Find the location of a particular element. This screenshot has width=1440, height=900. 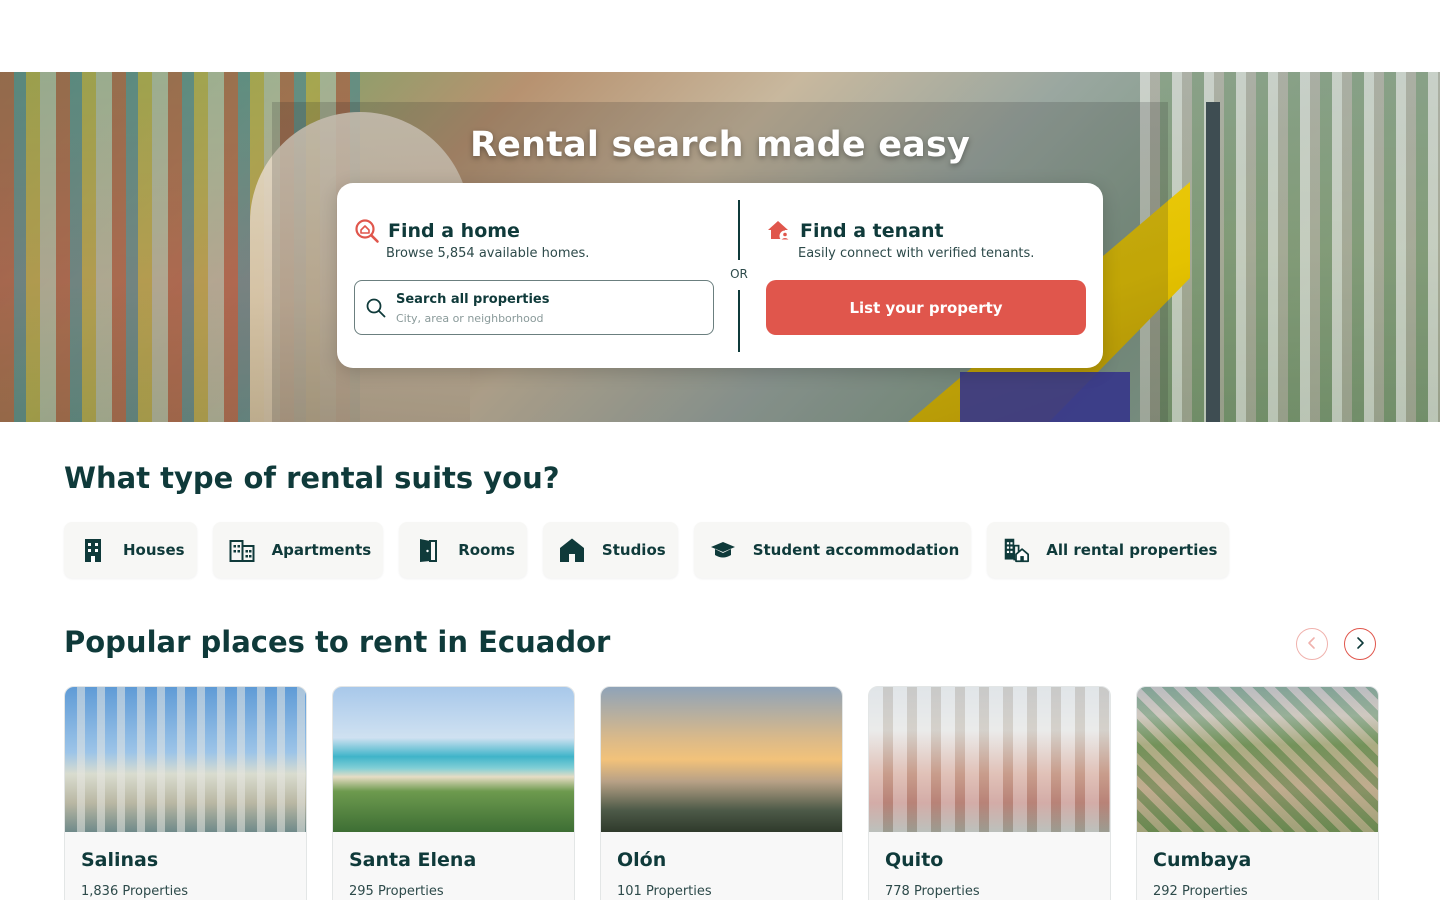

city-name: Quito is located at coordinates (914, 860).